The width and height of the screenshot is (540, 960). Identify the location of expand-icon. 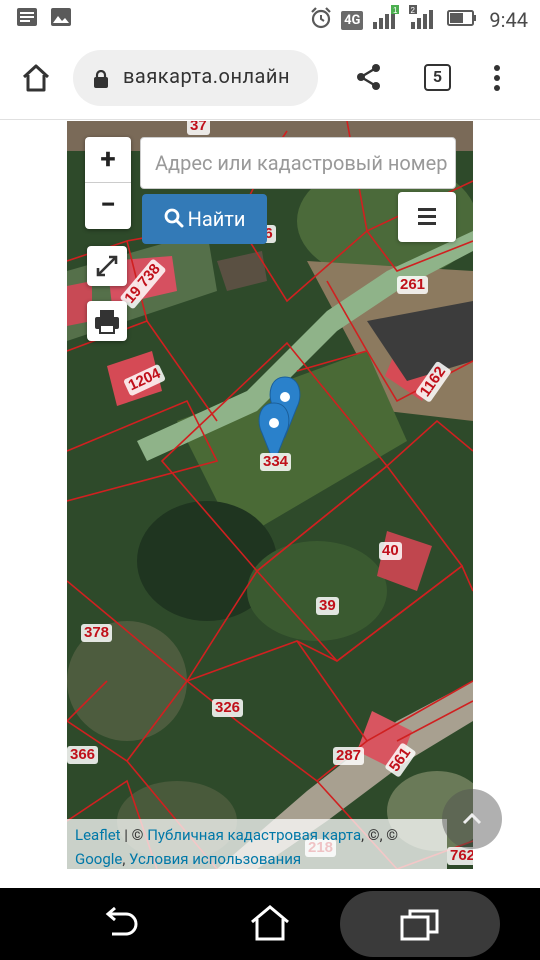
(107, 266).